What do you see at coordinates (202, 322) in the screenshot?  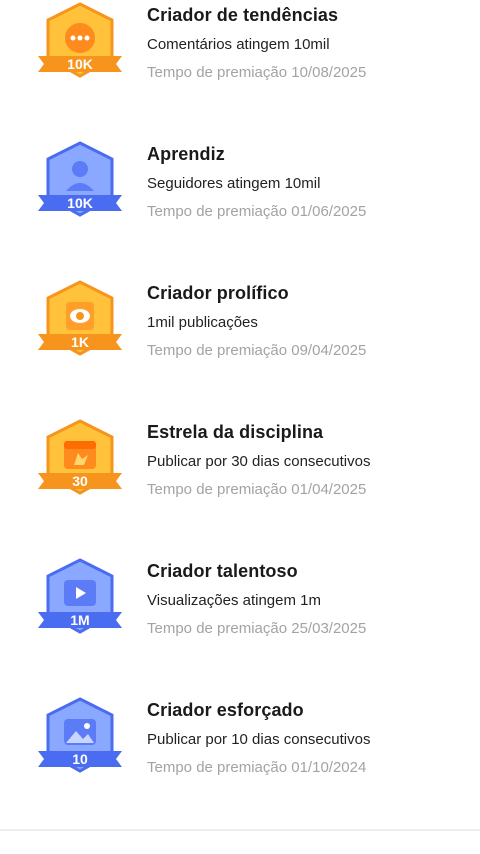 I see `achievement-description: 1mil publicações` at bounding box center [202, 322].